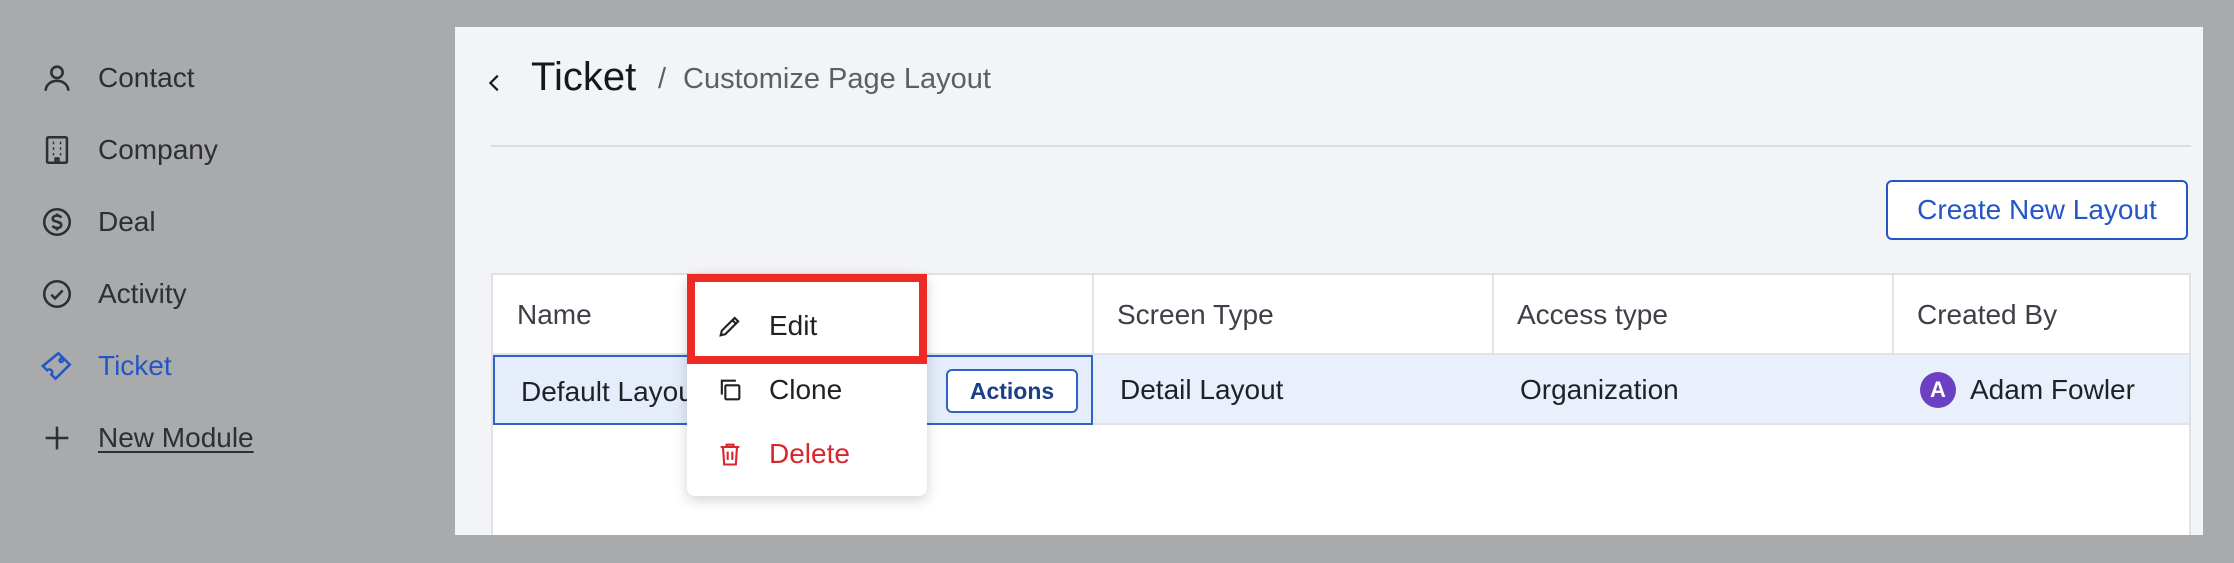 The height and width of the screenshot is (563, 2234). I want to click on screen-type-cell: Detail Layout, so click(1202, 389).